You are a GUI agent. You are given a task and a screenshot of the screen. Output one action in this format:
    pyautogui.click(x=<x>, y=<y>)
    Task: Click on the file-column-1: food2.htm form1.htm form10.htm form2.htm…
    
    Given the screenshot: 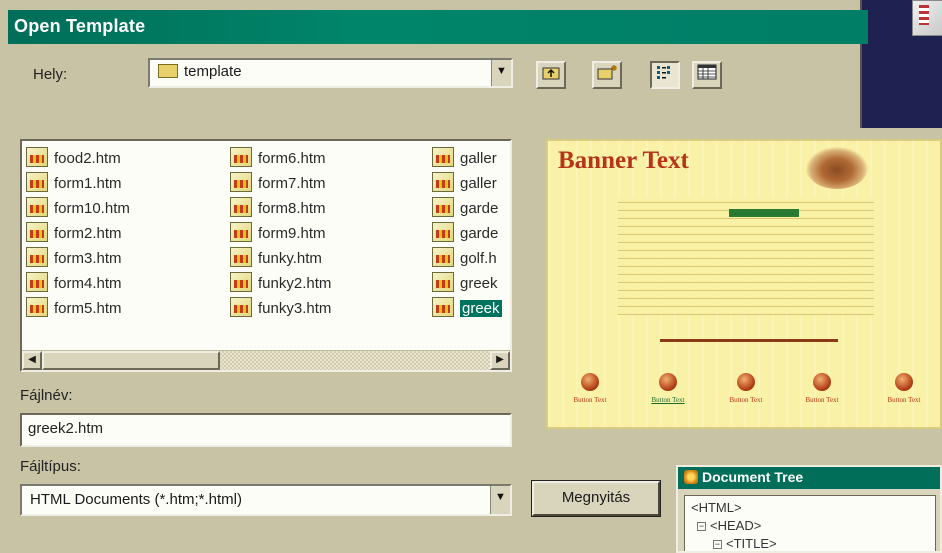 What is the action you would take?
    pyautogui.click(x=78, y=234)
    